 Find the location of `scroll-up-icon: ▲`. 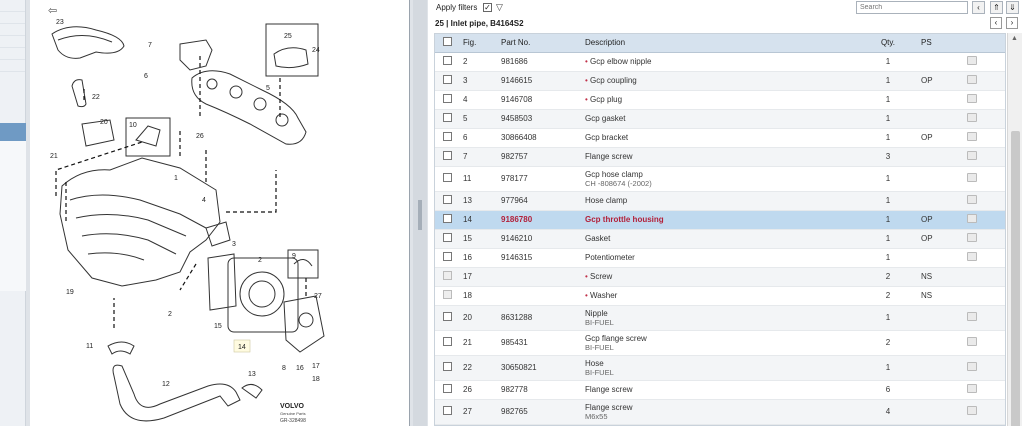

scroll-up-icon: ▲ is located at coordinates (1014, 38).